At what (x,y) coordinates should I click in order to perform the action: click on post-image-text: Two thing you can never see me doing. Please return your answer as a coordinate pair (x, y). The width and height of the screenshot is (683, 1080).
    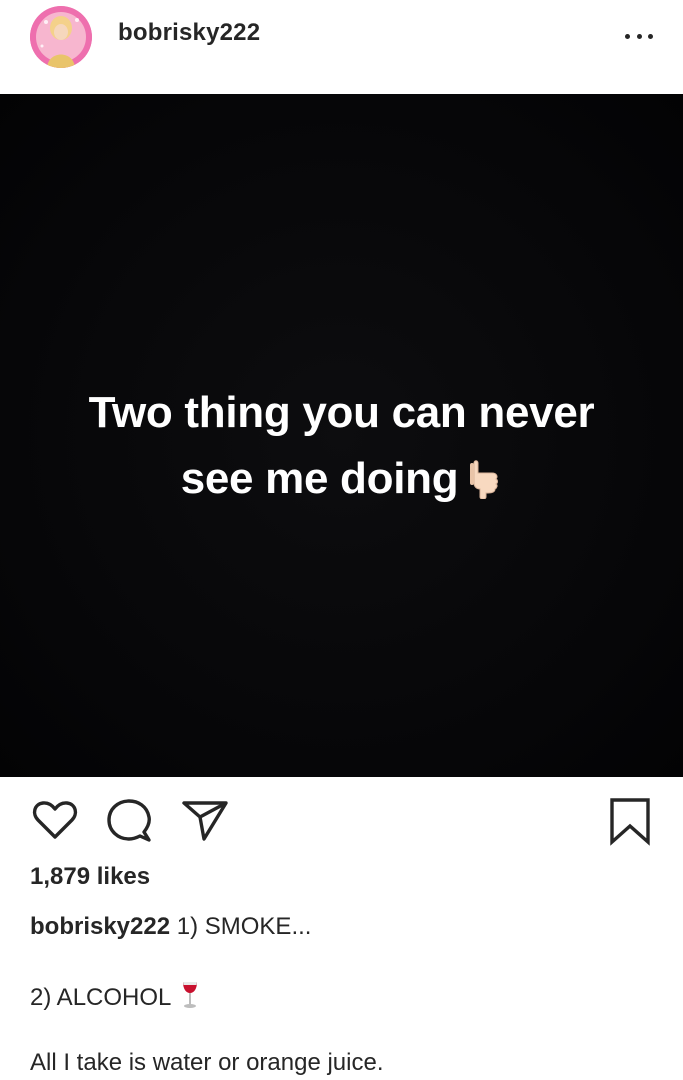
    Looking at the image, I should click on (341, 449).